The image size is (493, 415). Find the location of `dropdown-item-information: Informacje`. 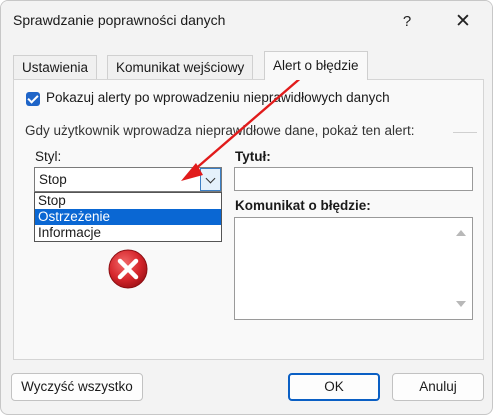

dropdown-item-information: Informacje is located at coordinates (128, 233).